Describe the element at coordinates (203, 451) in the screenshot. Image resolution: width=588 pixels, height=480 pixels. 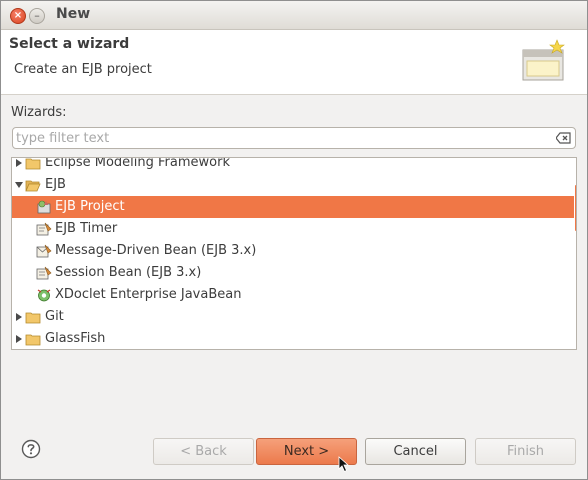
I see `back-button: < Back` at that location.